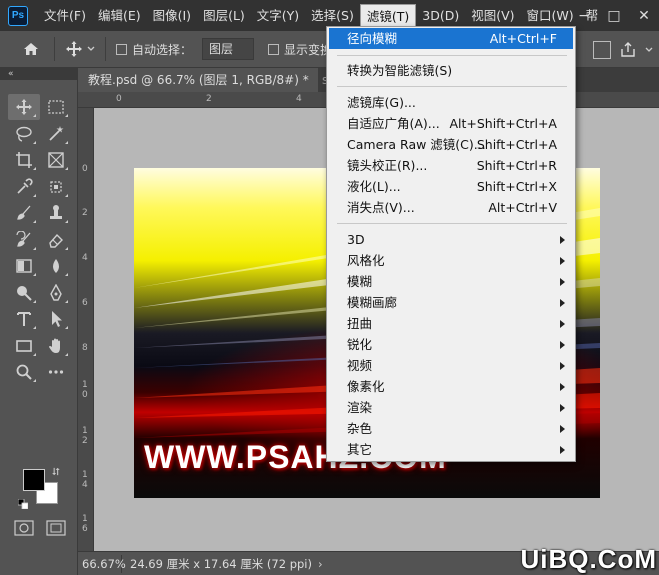 The width and height of the screenshot is (659, 575). I want to click on hand-tool-icon, so click(56, 346).